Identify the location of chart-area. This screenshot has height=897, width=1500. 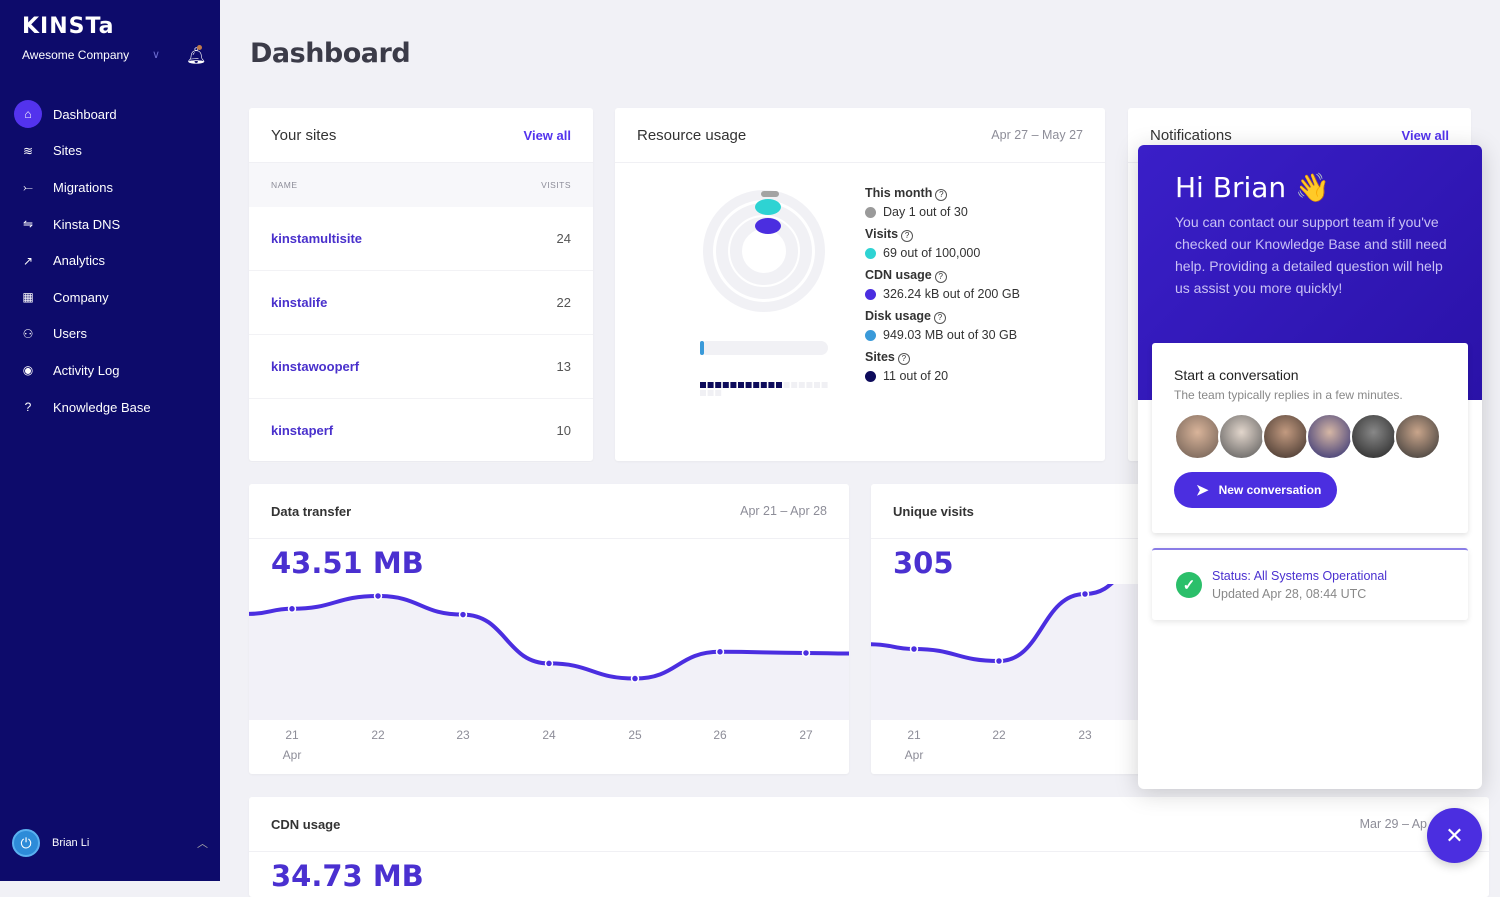
(549, 657).